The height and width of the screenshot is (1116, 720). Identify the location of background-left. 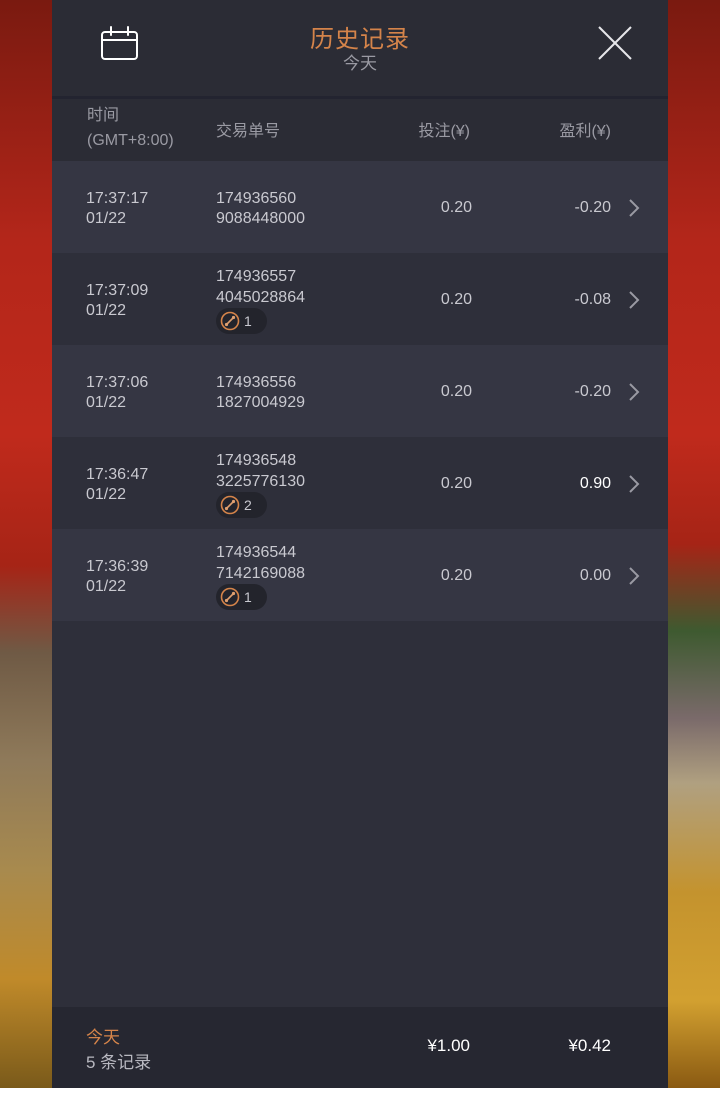
(26, 544).